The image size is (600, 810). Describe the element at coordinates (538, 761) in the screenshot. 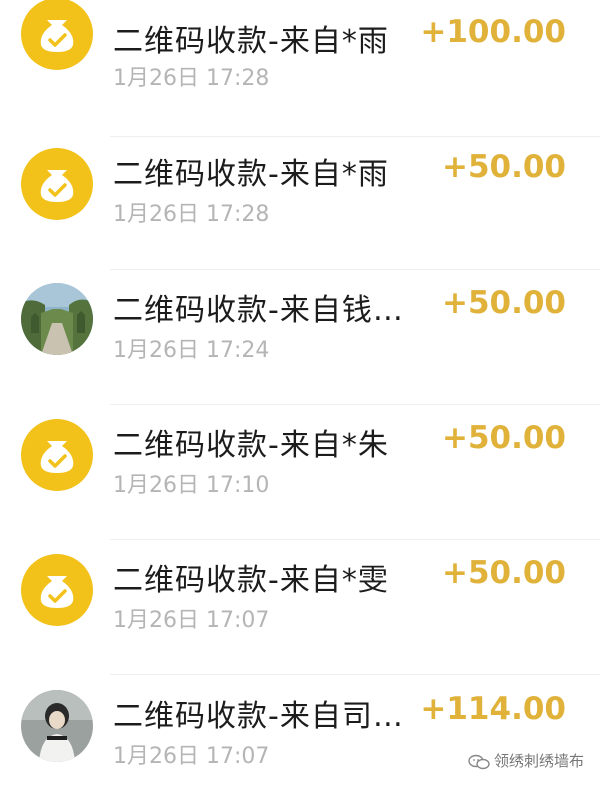

I see `watermark-text: 领绣刺绣墙布` at that location.